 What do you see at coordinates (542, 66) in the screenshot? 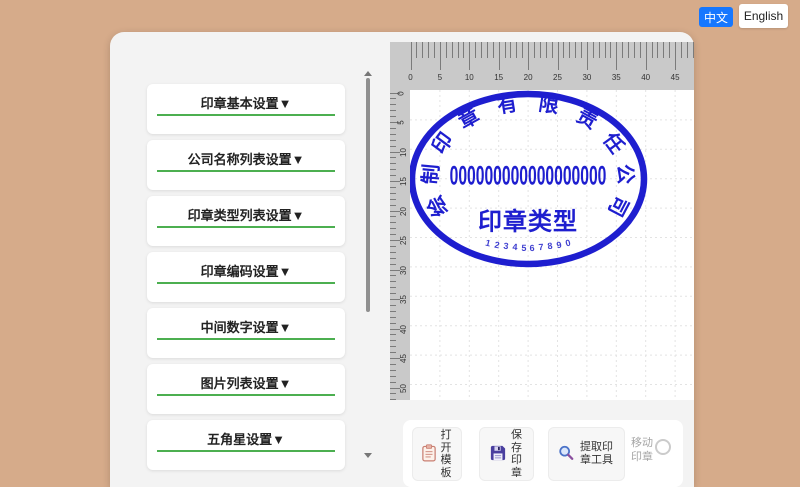
I see `horizontal-ruler: 0 5 10 15 20 25 30 35 40 45` at bounding box center [542, 66].